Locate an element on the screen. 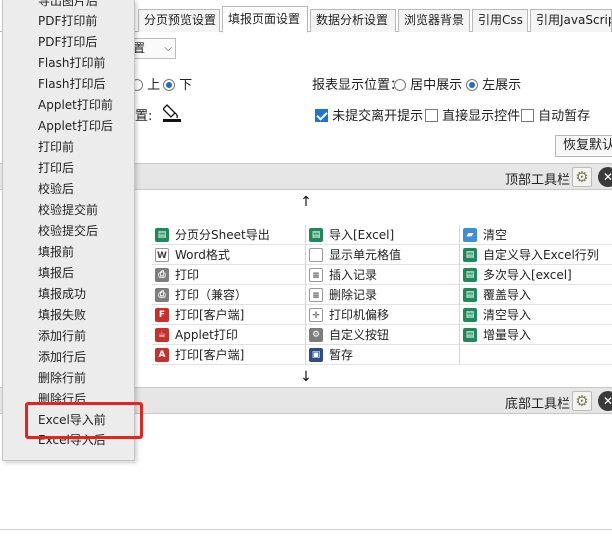 This screenshot has height=539, width=612. tab-page-preview-settings: 分页预览设置 is located at coordinates (179, 20).